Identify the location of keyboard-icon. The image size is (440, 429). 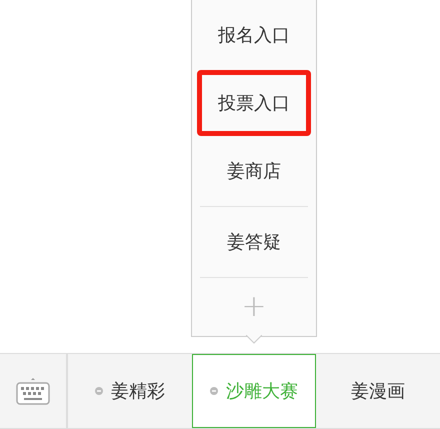
(33, 391).